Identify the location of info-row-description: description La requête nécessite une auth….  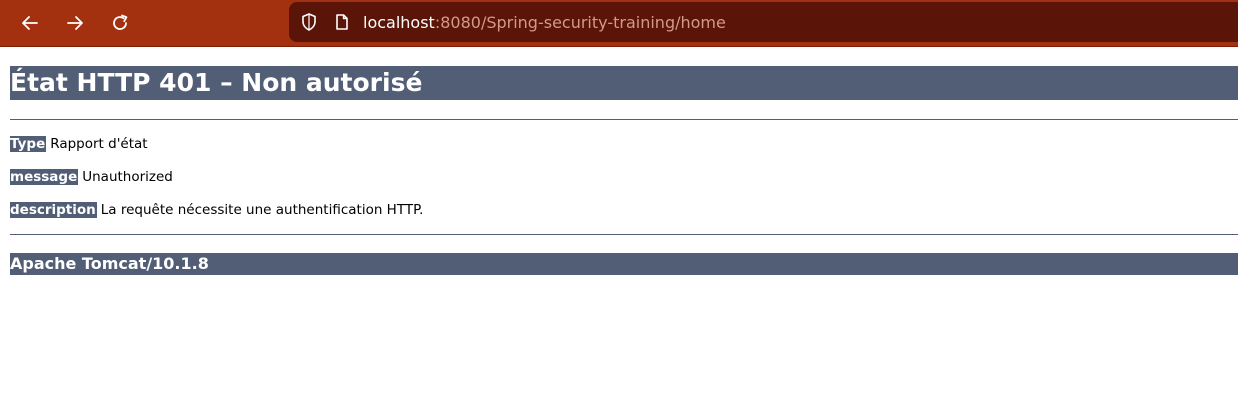
(624, 210).